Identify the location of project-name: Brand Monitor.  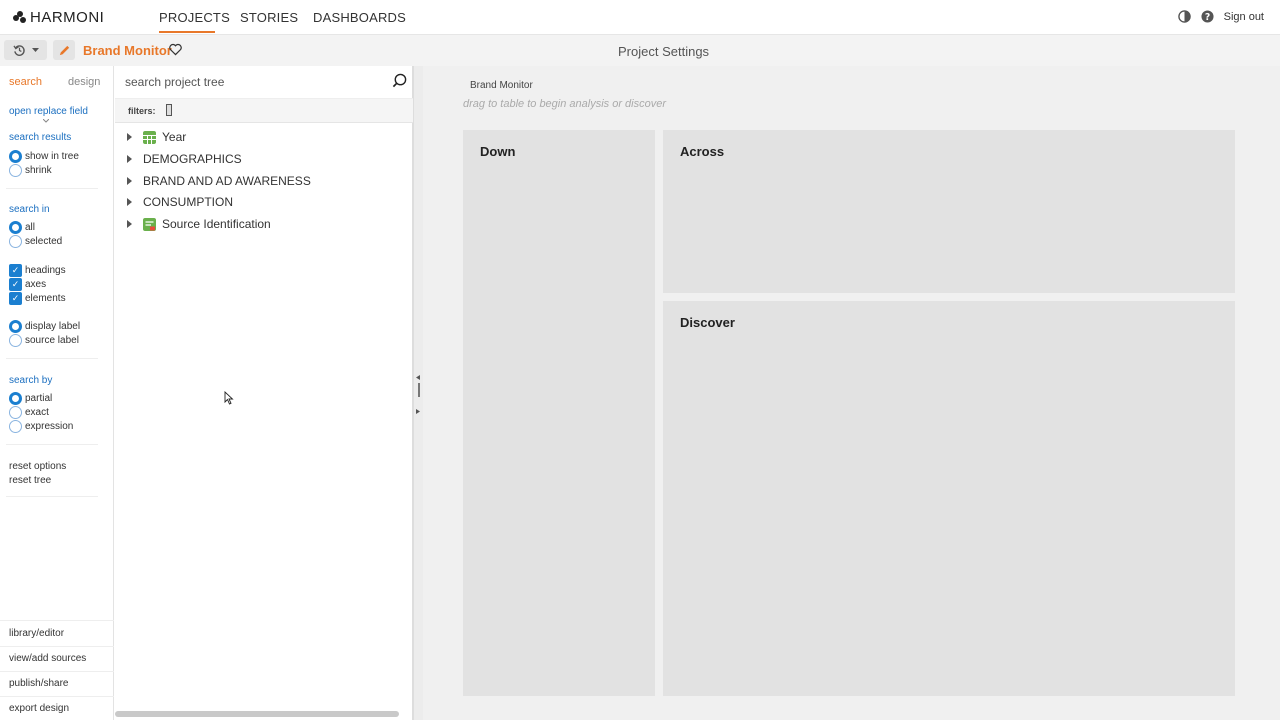
(127, 50).